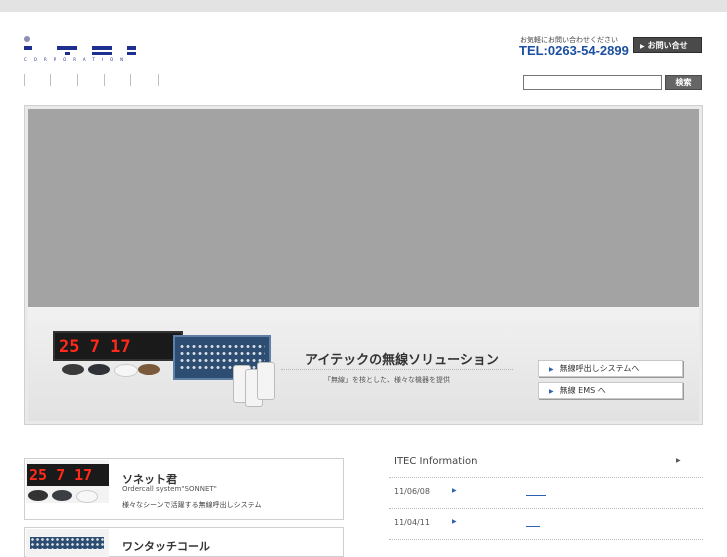  I want to click on wireless-ems-button: ▶ 無線 EMS へ, so click(610, 390).